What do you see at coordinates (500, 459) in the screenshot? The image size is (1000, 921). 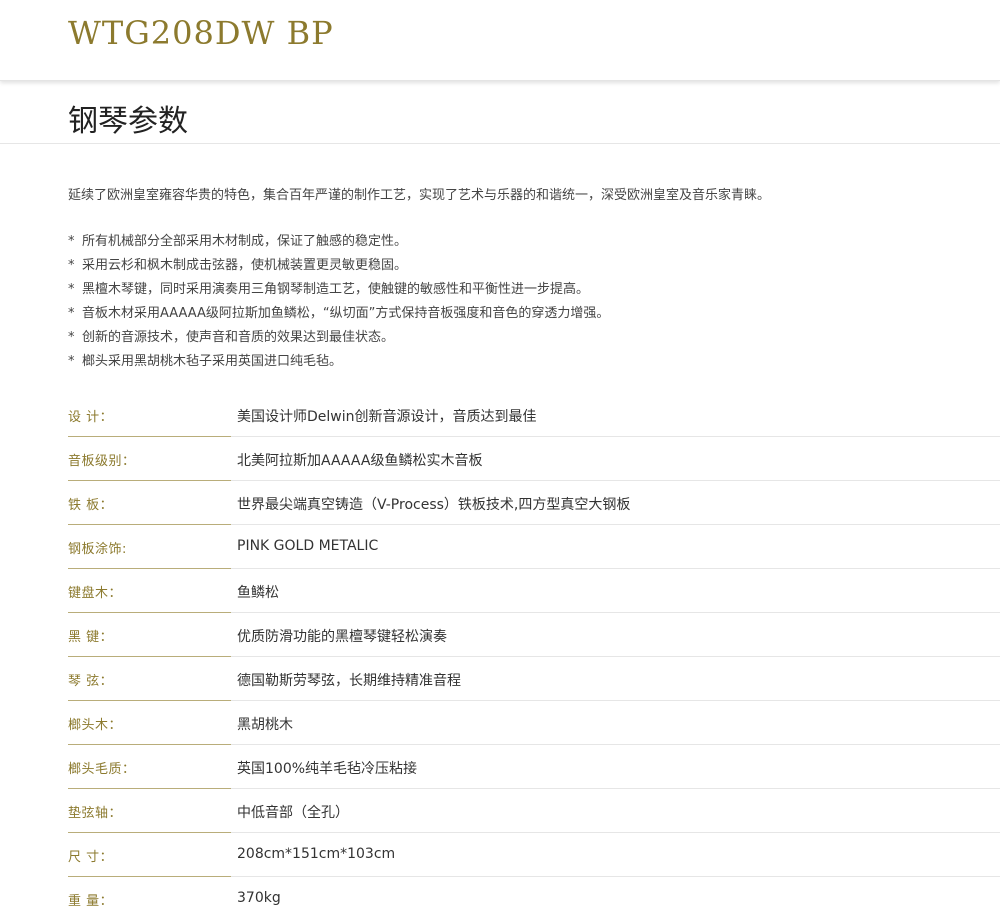 I see `spec-row-soundboard: 音板级别： 北美阿拉斯加AAAAA级鱼鳞松实木音板` at bounding box center [500, 459].